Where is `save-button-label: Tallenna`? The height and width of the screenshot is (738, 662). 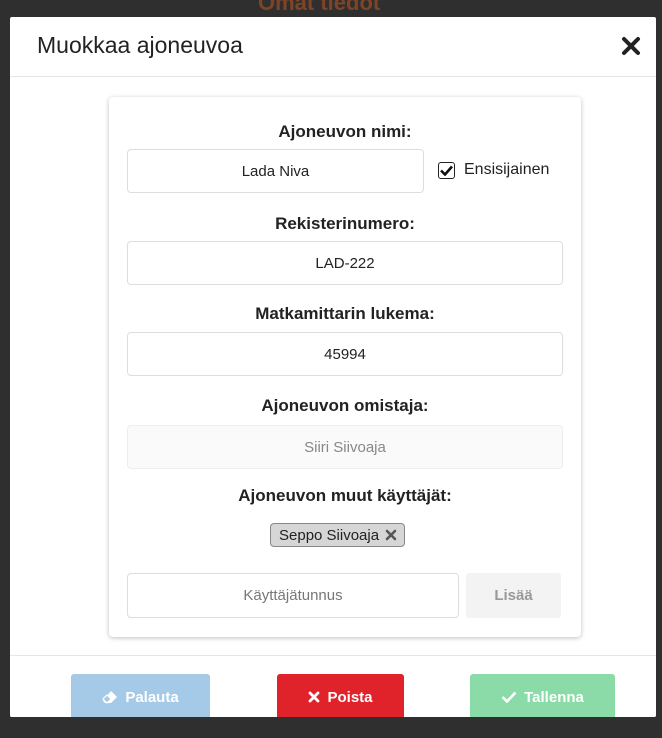 save-button-label: Tallenna is located at coordinates (554, 697).